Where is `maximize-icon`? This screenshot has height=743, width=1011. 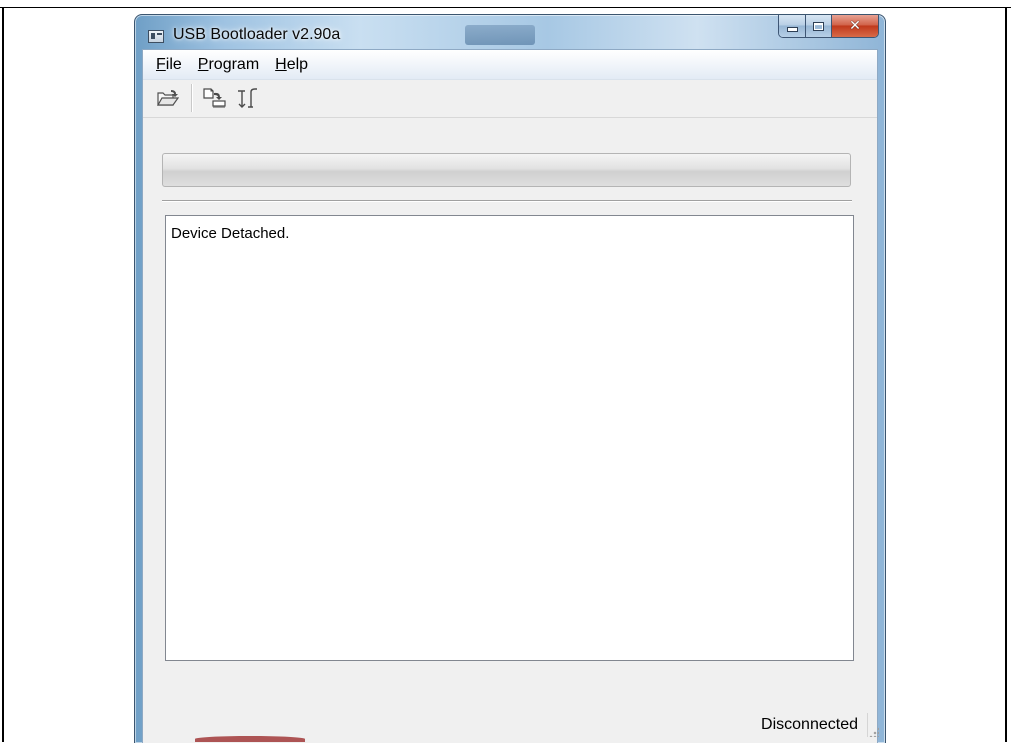
maximize-icon is located at coordinates (818, 26).